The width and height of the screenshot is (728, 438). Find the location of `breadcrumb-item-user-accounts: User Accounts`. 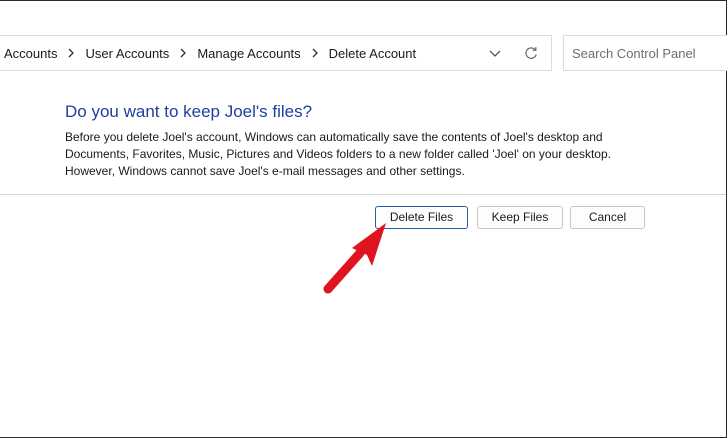

breadcrumb-item-user-accounts: User Accounts is located at coordinates (127, 53).